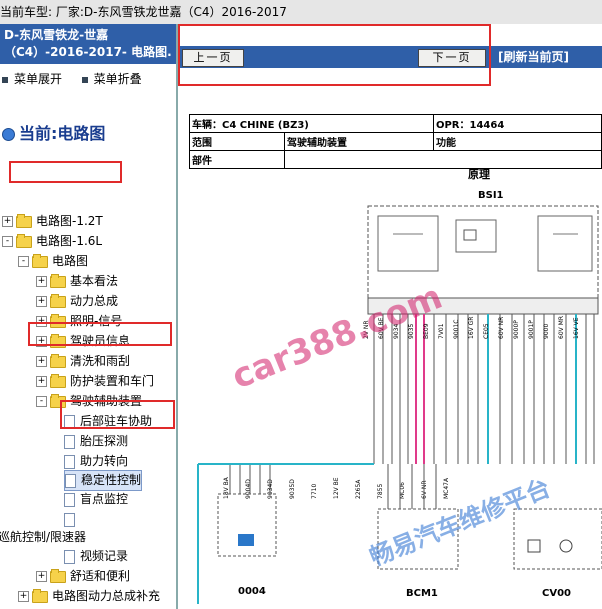 This screenshot has height=609, width=602. I want to click on tree-node: + 舒适和便利, so click(83, 576).